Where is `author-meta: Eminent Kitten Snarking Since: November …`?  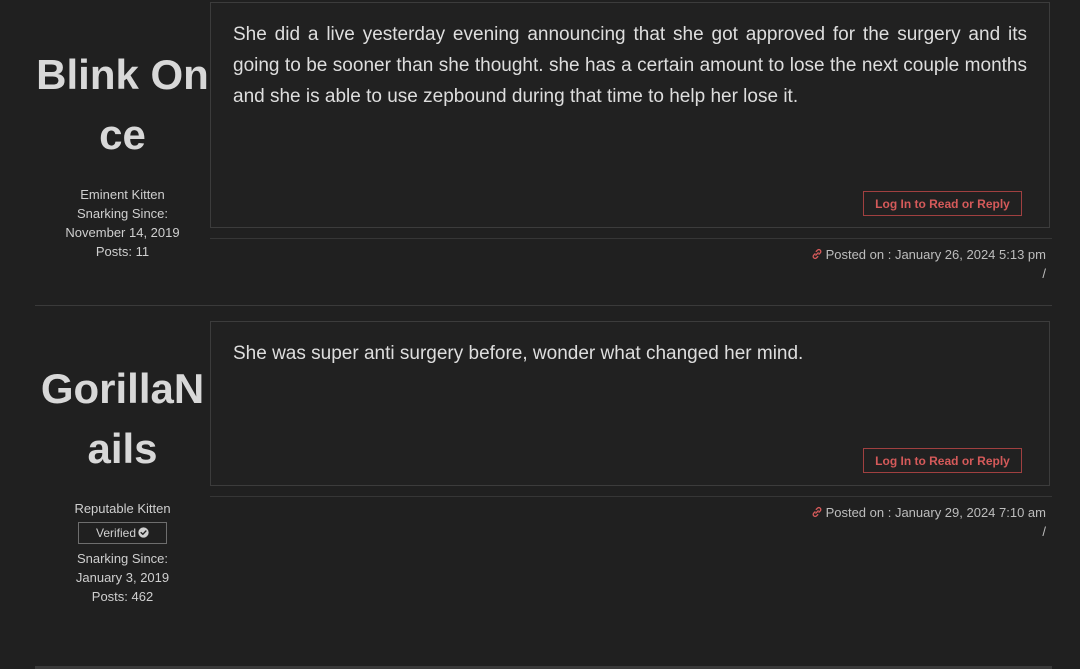
author-meta: Eminent Kitten Snarking Since: November … is located at coordinates (122, 223).